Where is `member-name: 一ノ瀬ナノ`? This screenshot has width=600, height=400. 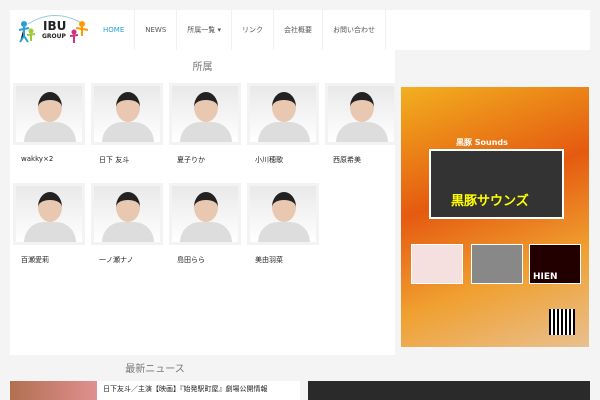
member-name: 一ノ瀬ナノ is located at coordinates (127, 260).